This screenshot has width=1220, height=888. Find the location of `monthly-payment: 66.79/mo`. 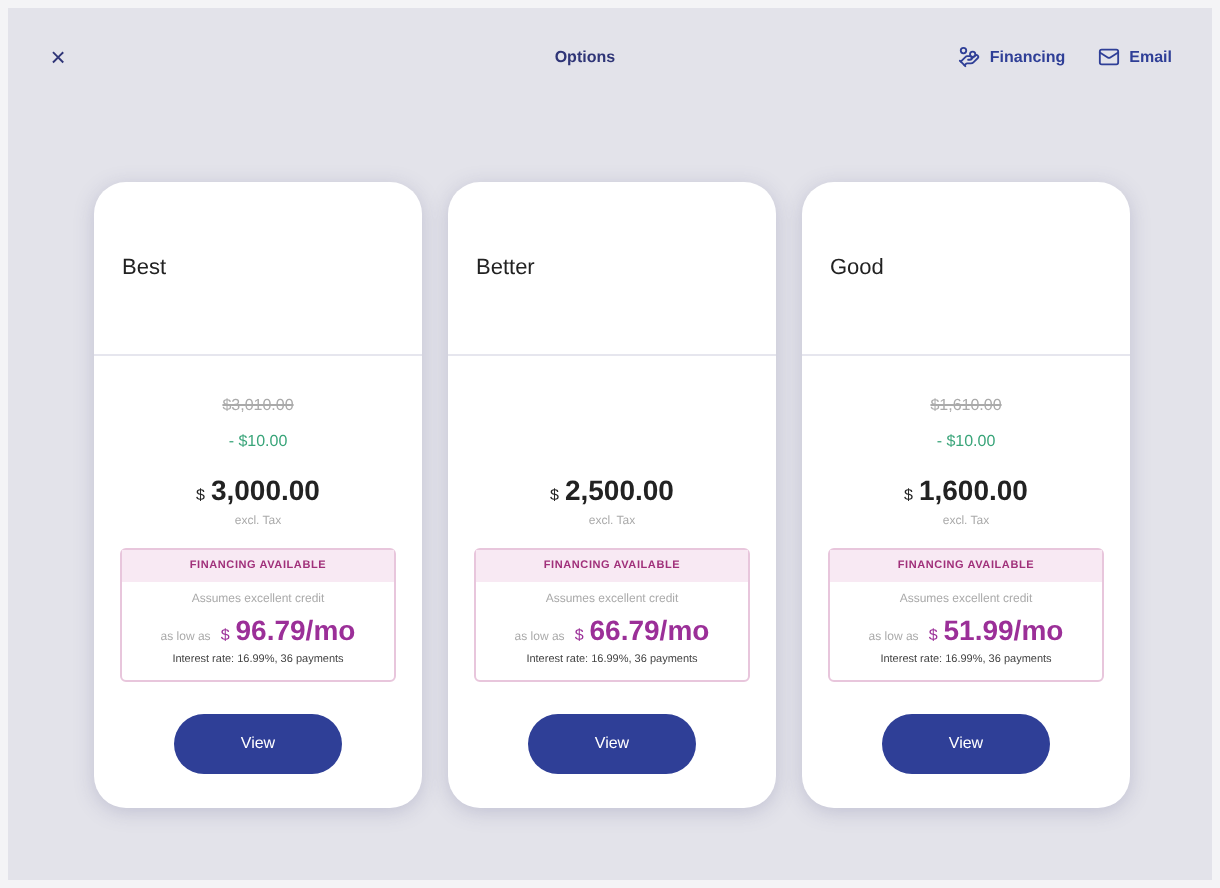

monthly-payment: 66.79/mo is located at coordinates (649, 631).